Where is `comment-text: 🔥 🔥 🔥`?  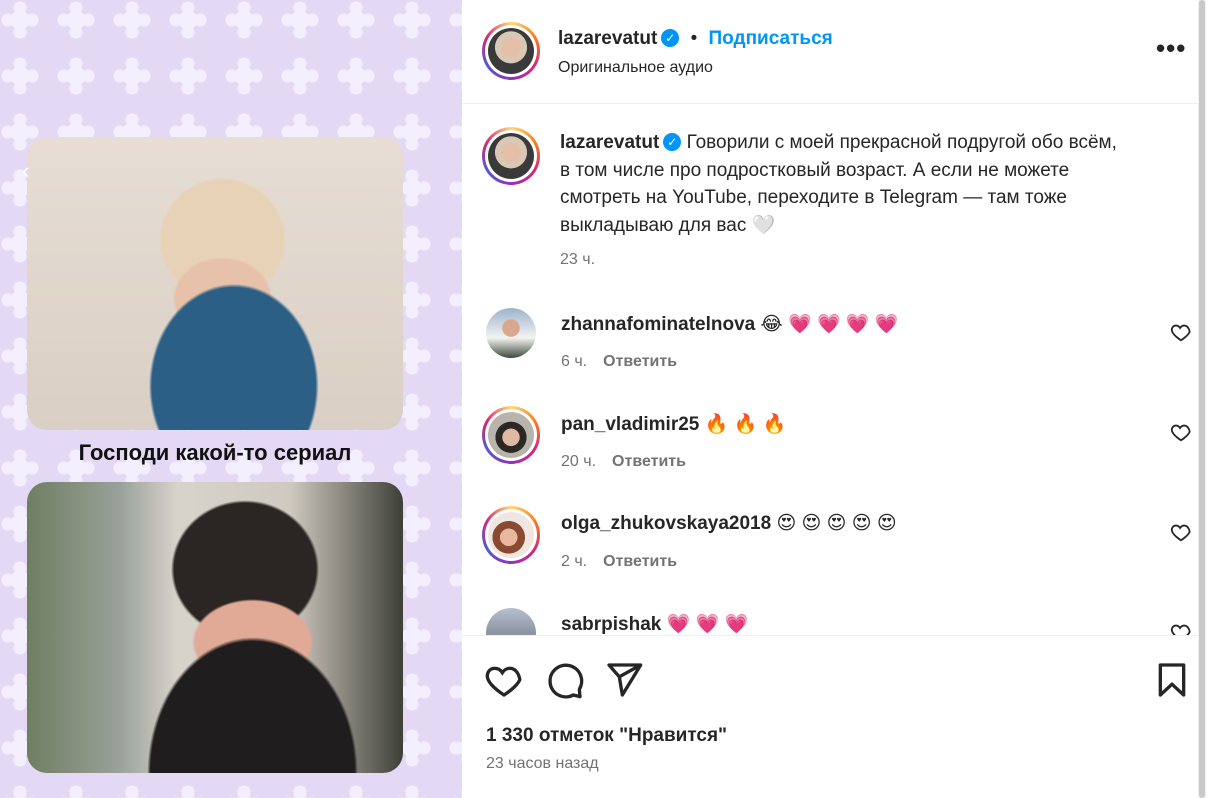
comment-text: 🔥 🔥 🔥 is located at coordinates (745, 424).